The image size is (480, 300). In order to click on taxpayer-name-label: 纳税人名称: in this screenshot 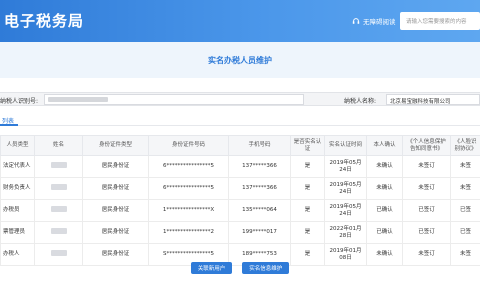, I will do `click(360, 101)`.